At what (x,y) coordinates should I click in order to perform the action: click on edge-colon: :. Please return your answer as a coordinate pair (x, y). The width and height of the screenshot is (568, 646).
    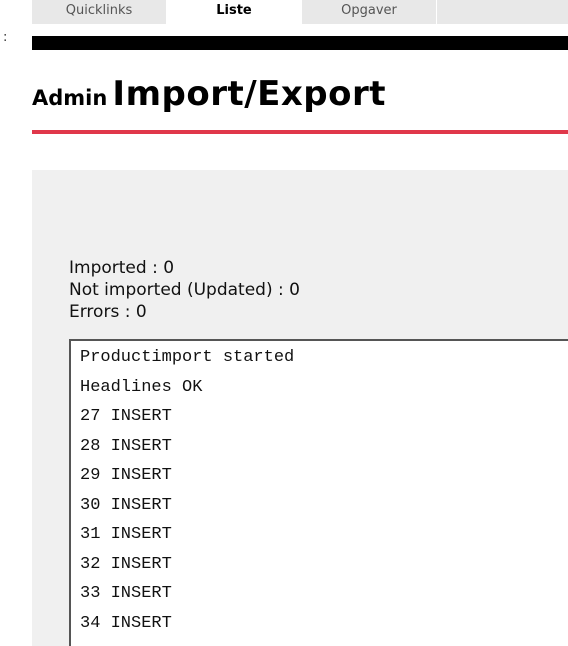
    Looking at the image, I should click on (5, 37).